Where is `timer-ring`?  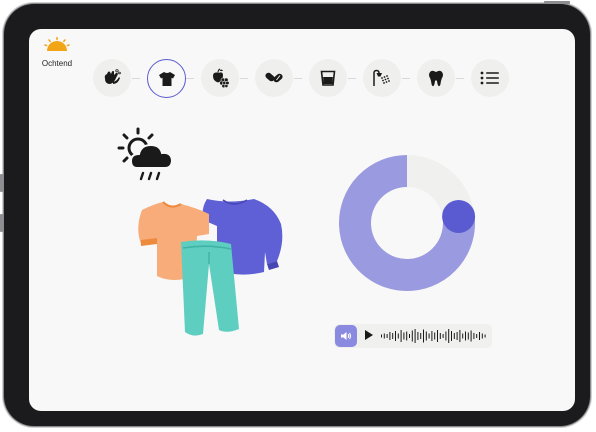 timer-ring is located at coordinates (407, 223).